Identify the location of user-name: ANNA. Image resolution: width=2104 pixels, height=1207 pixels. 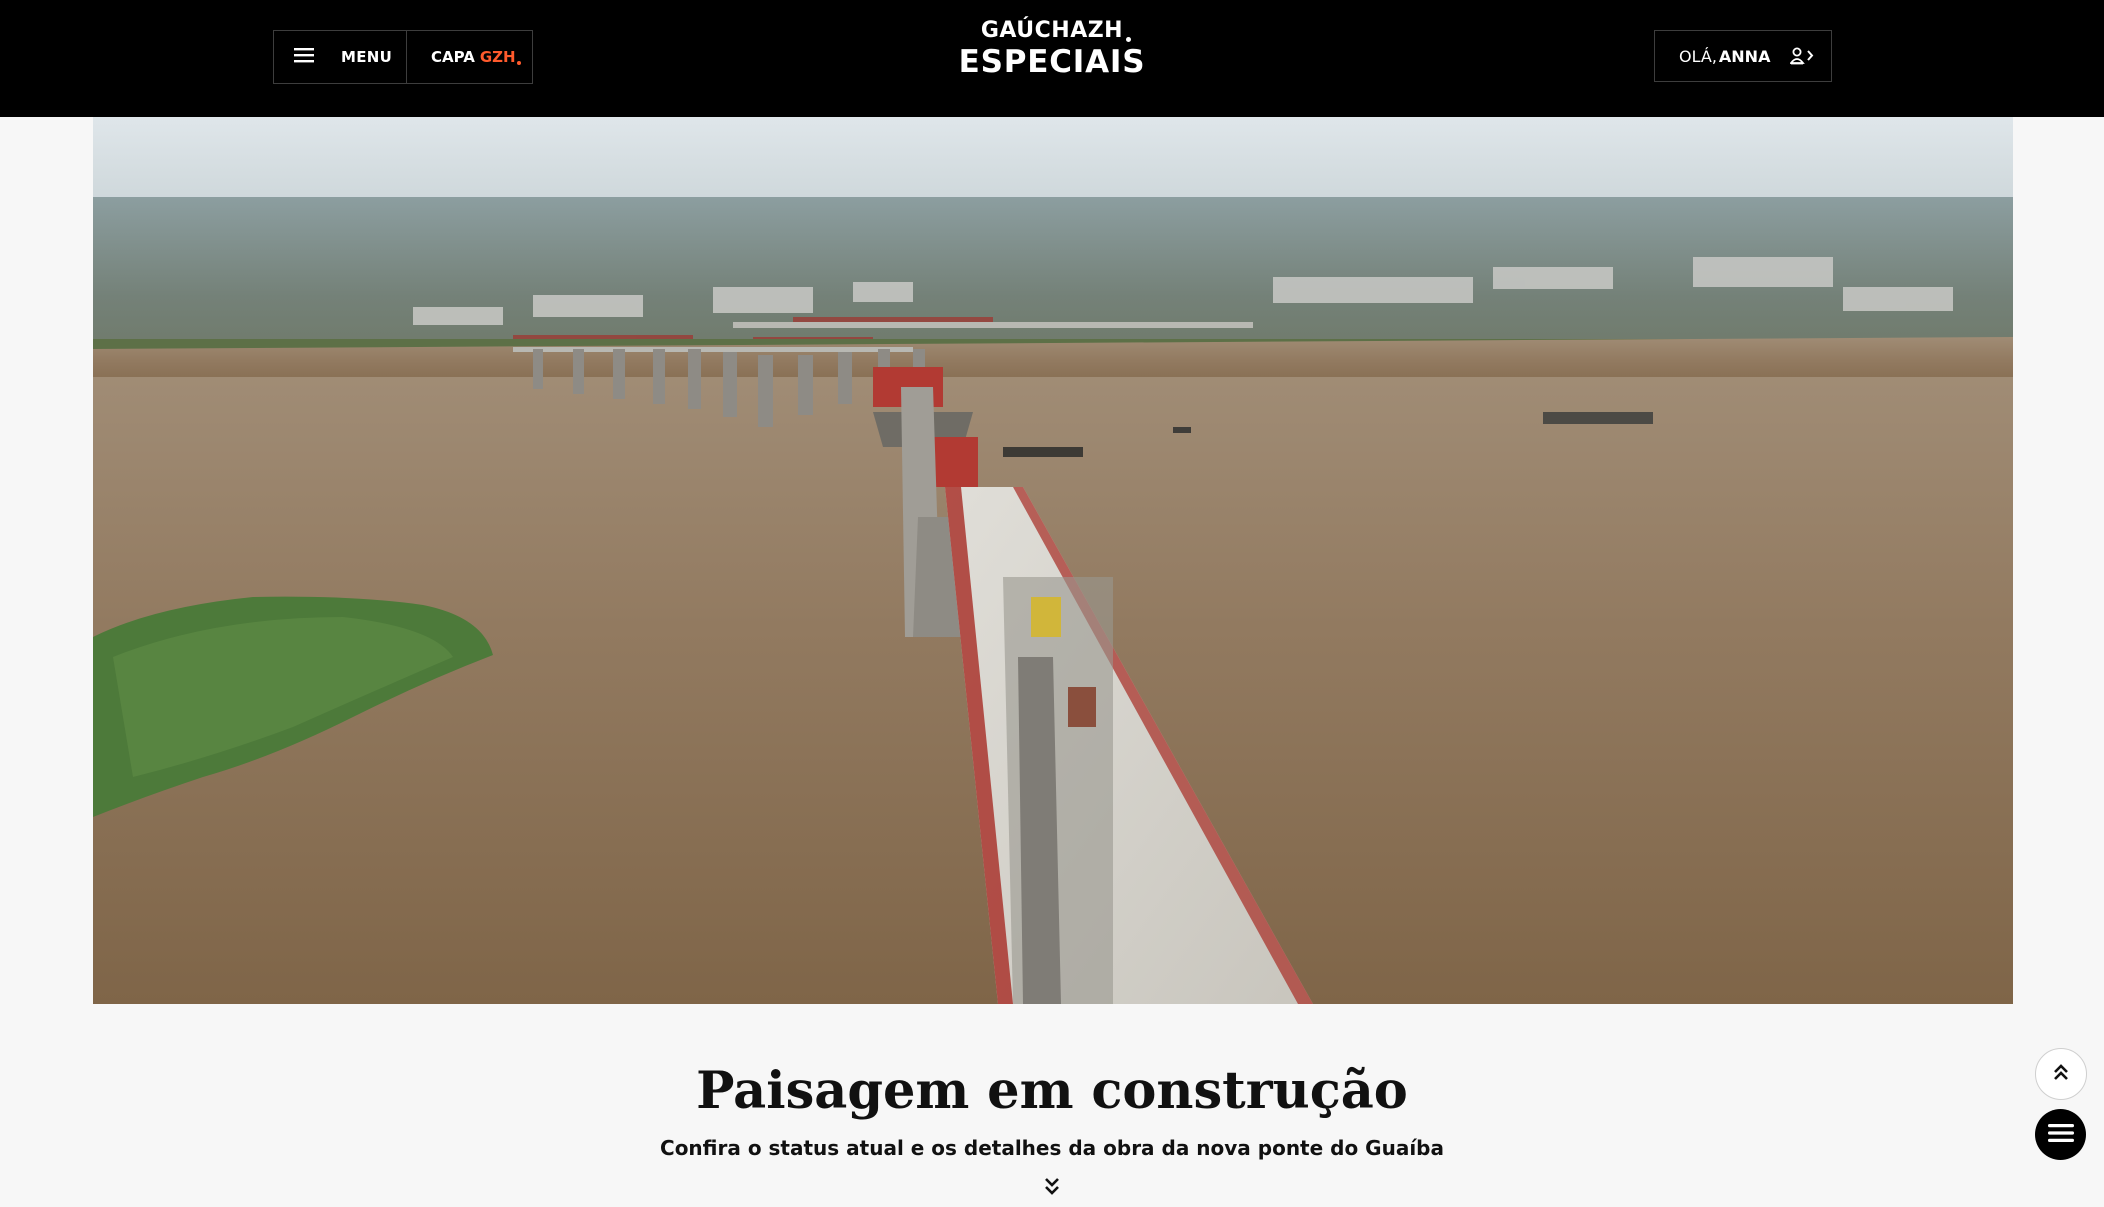
(1744, 56).